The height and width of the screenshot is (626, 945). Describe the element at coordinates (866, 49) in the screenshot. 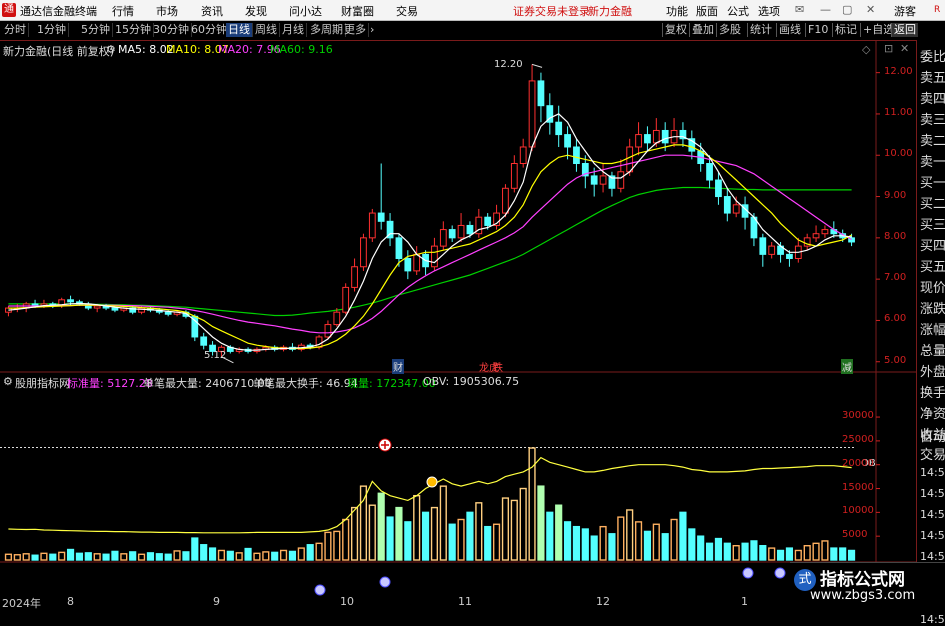

I see `collapse-diamond-icon: ◇` at that location.